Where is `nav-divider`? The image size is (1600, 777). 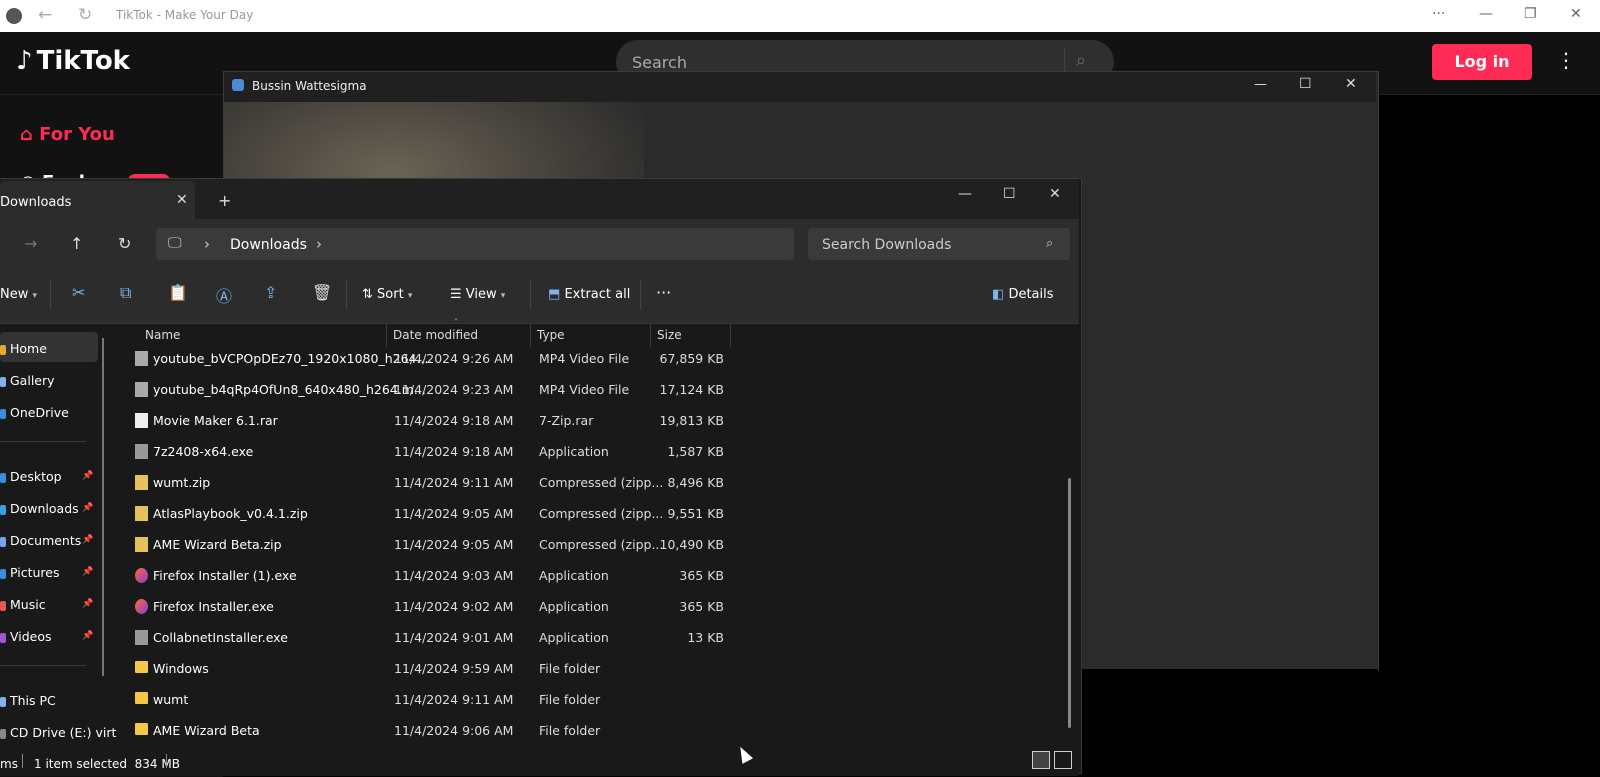
nav-divider is located at coordinates (43, 441).